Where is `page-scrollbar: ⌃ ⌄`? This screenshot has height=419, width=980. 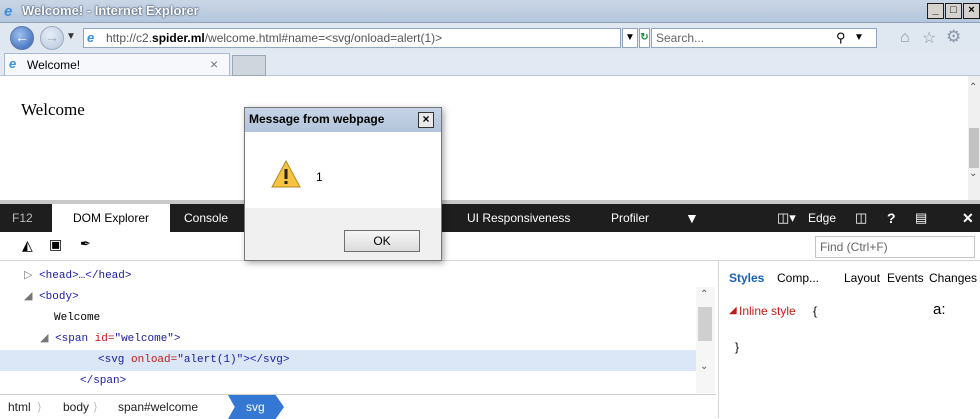
page-scrollbar: ⌃ ⌄ is located at coordinates (974, 138).